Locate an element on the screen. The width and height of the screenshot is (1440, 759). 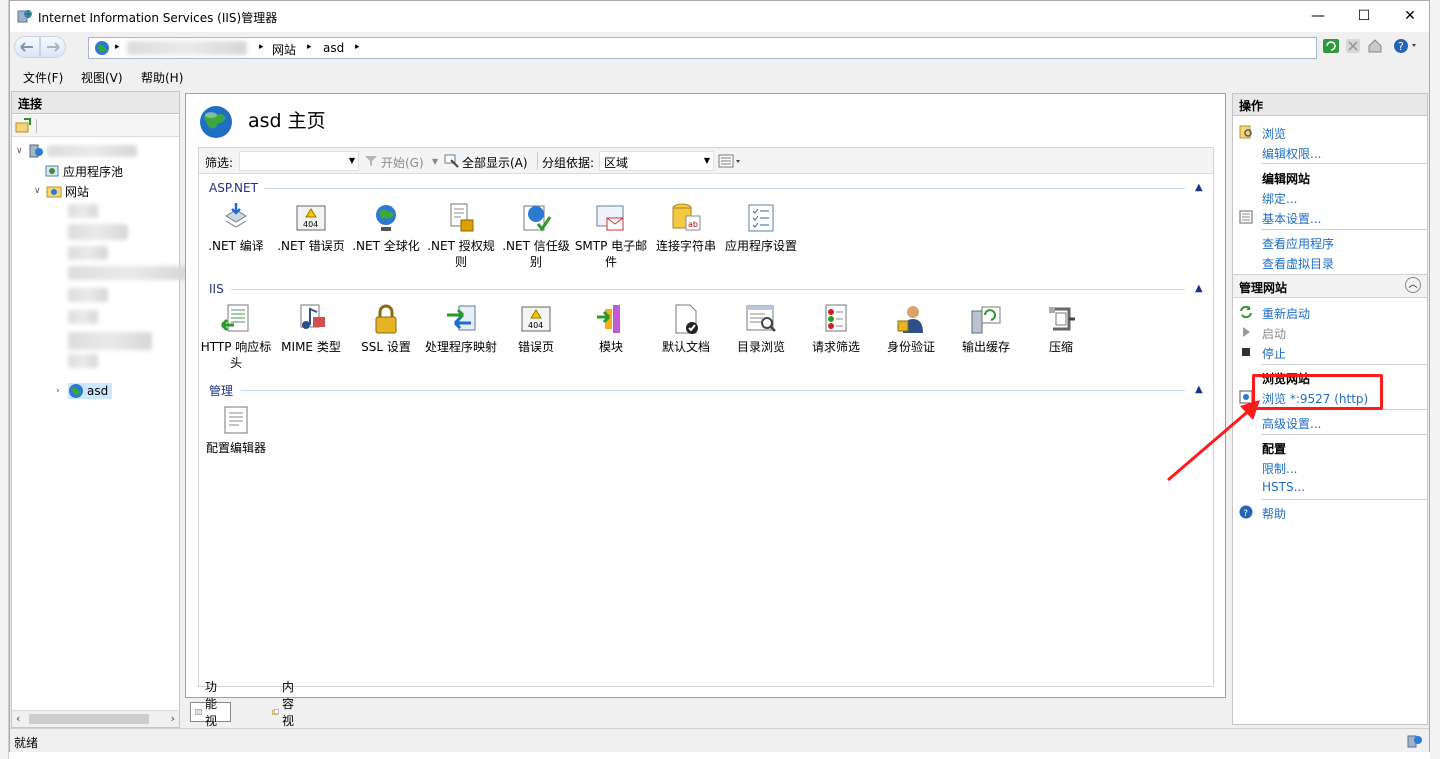
menu-view: 视图(V) is located at coordinates (102, 77).